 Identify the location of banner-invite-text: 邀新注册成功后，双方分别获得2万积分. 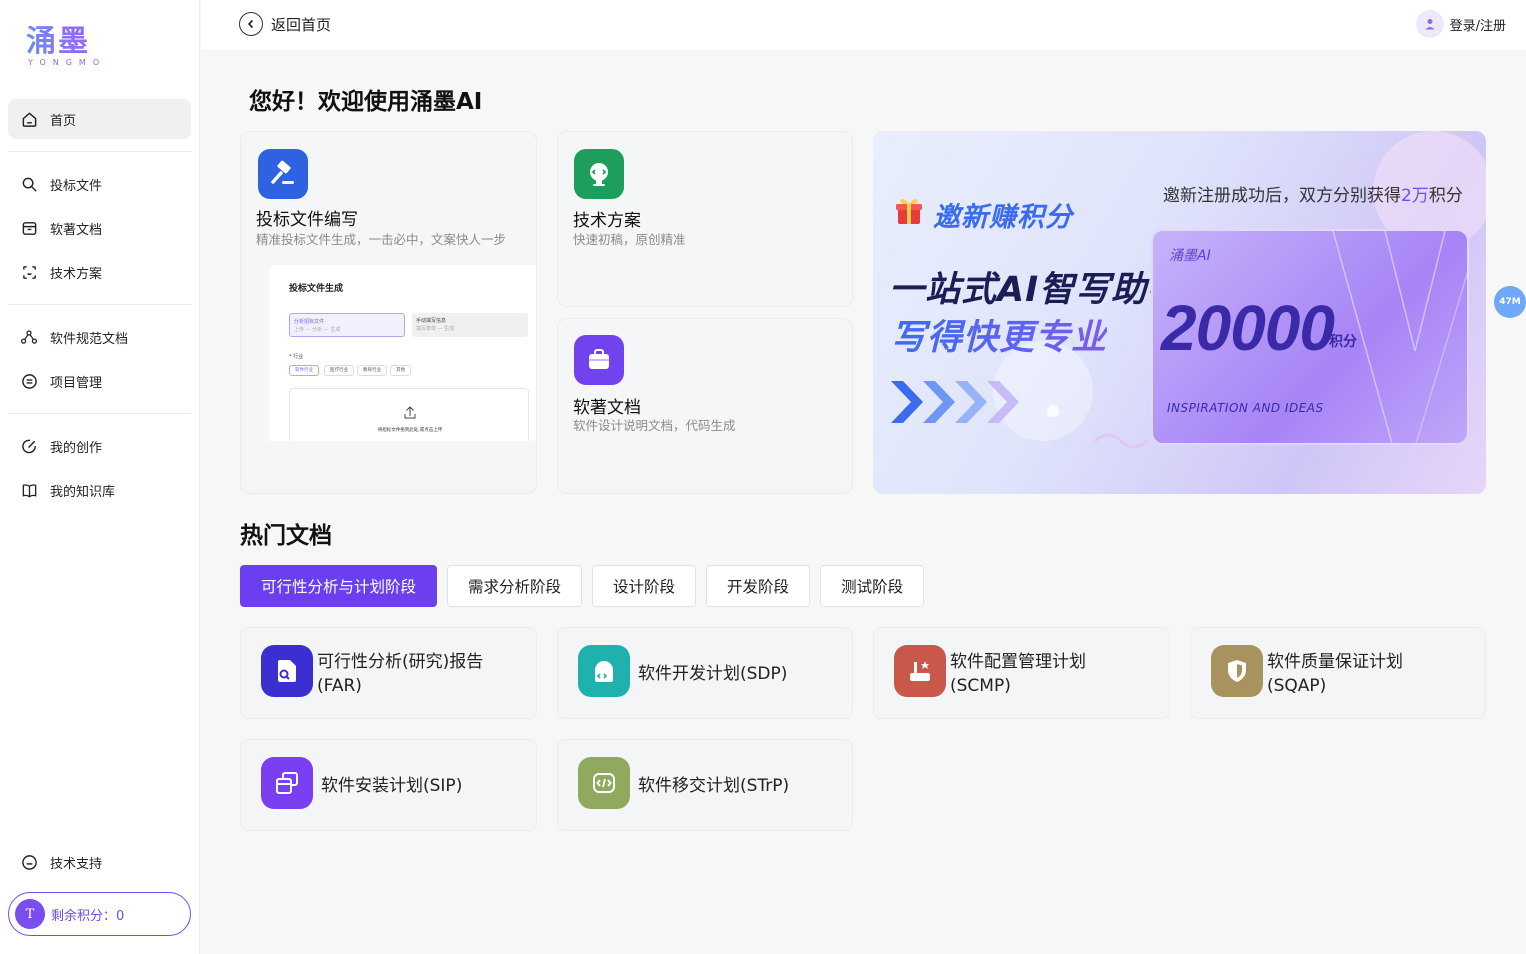
(1313, 193).